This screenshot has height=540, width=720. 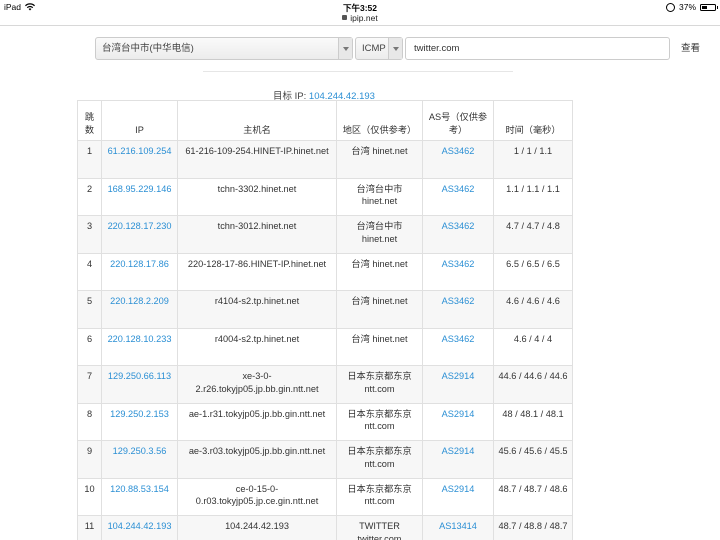 I want to click on battery-icon, so click(x=709, y=7).